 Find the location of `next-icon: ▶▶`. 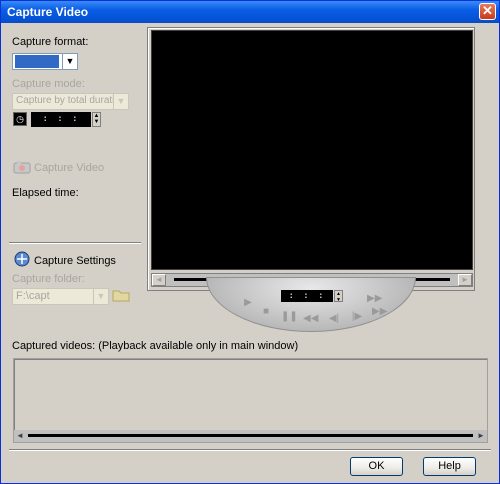

next-icon: ▶▶ is located at coordinates (374, 299).